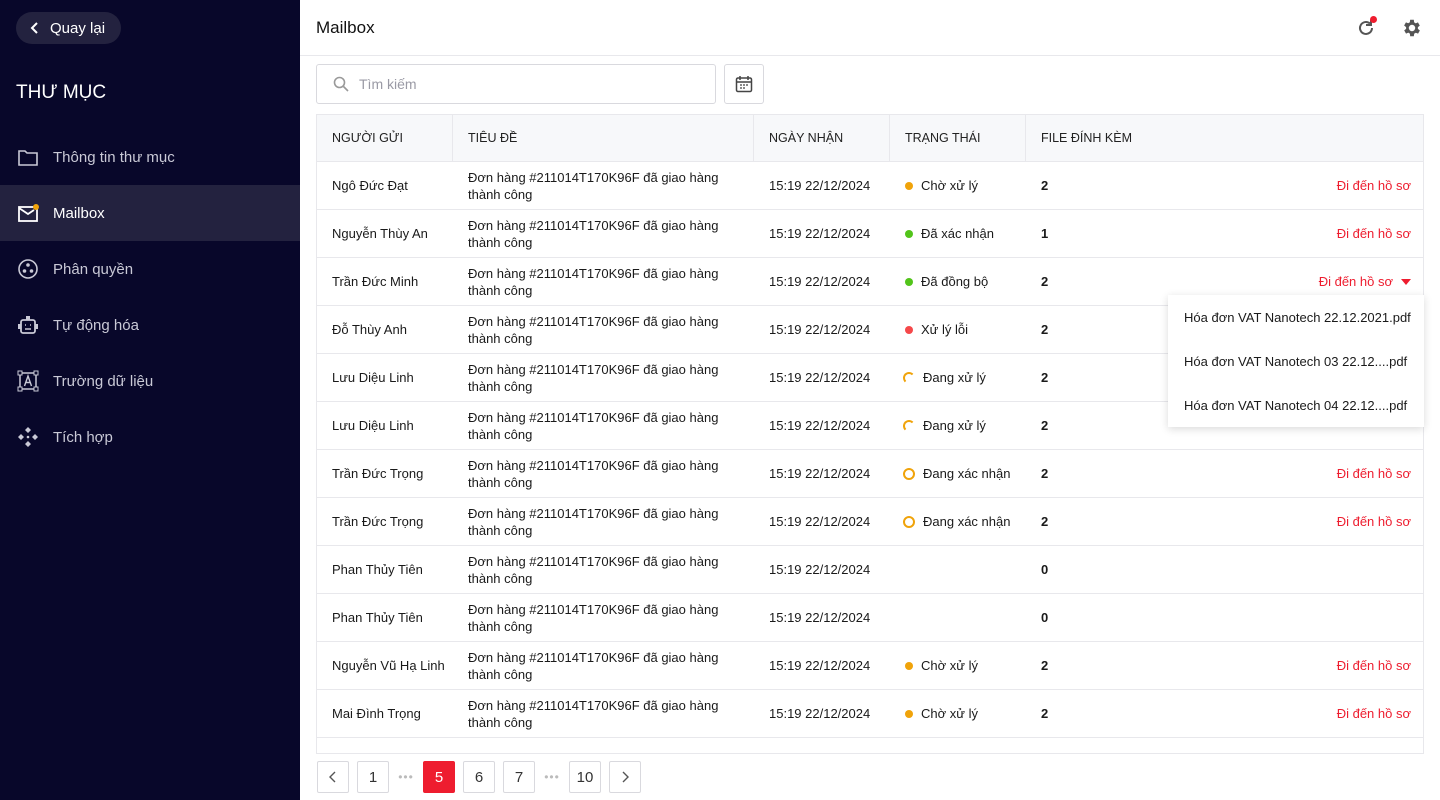  What do you see at coordinates (822, 138) in the screenshot?
I see `col-date: NGÀY NHẬN` at bounding box center [822, 138].